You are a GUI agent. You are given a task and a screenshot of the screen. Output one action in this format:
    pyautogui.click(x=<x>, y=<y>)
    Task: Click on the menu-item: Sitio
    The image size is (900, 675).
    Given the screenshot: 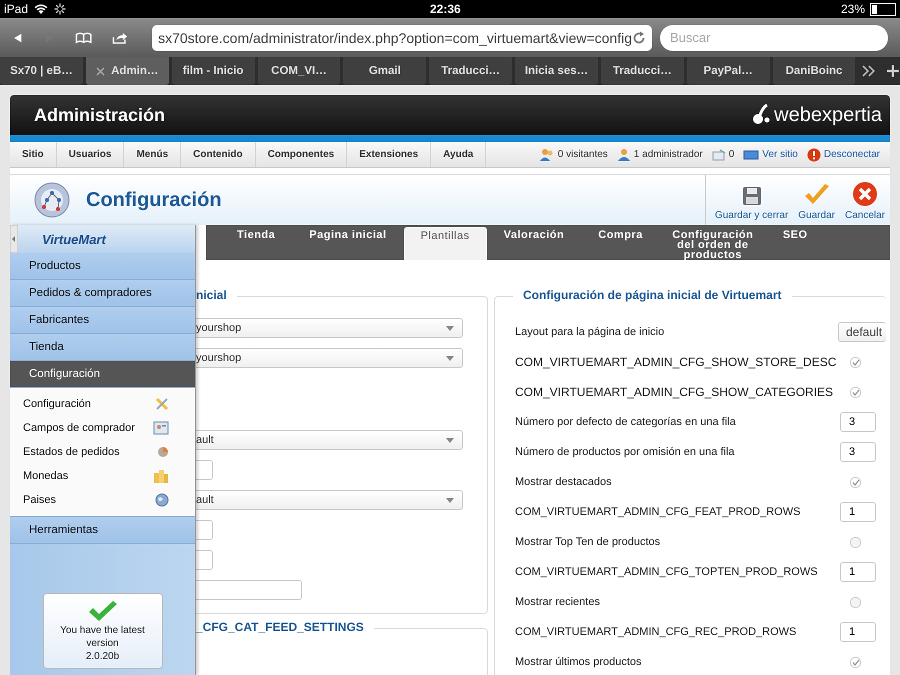 What is the action you would take?
    pyautogui.click(x=33, y=154)
    